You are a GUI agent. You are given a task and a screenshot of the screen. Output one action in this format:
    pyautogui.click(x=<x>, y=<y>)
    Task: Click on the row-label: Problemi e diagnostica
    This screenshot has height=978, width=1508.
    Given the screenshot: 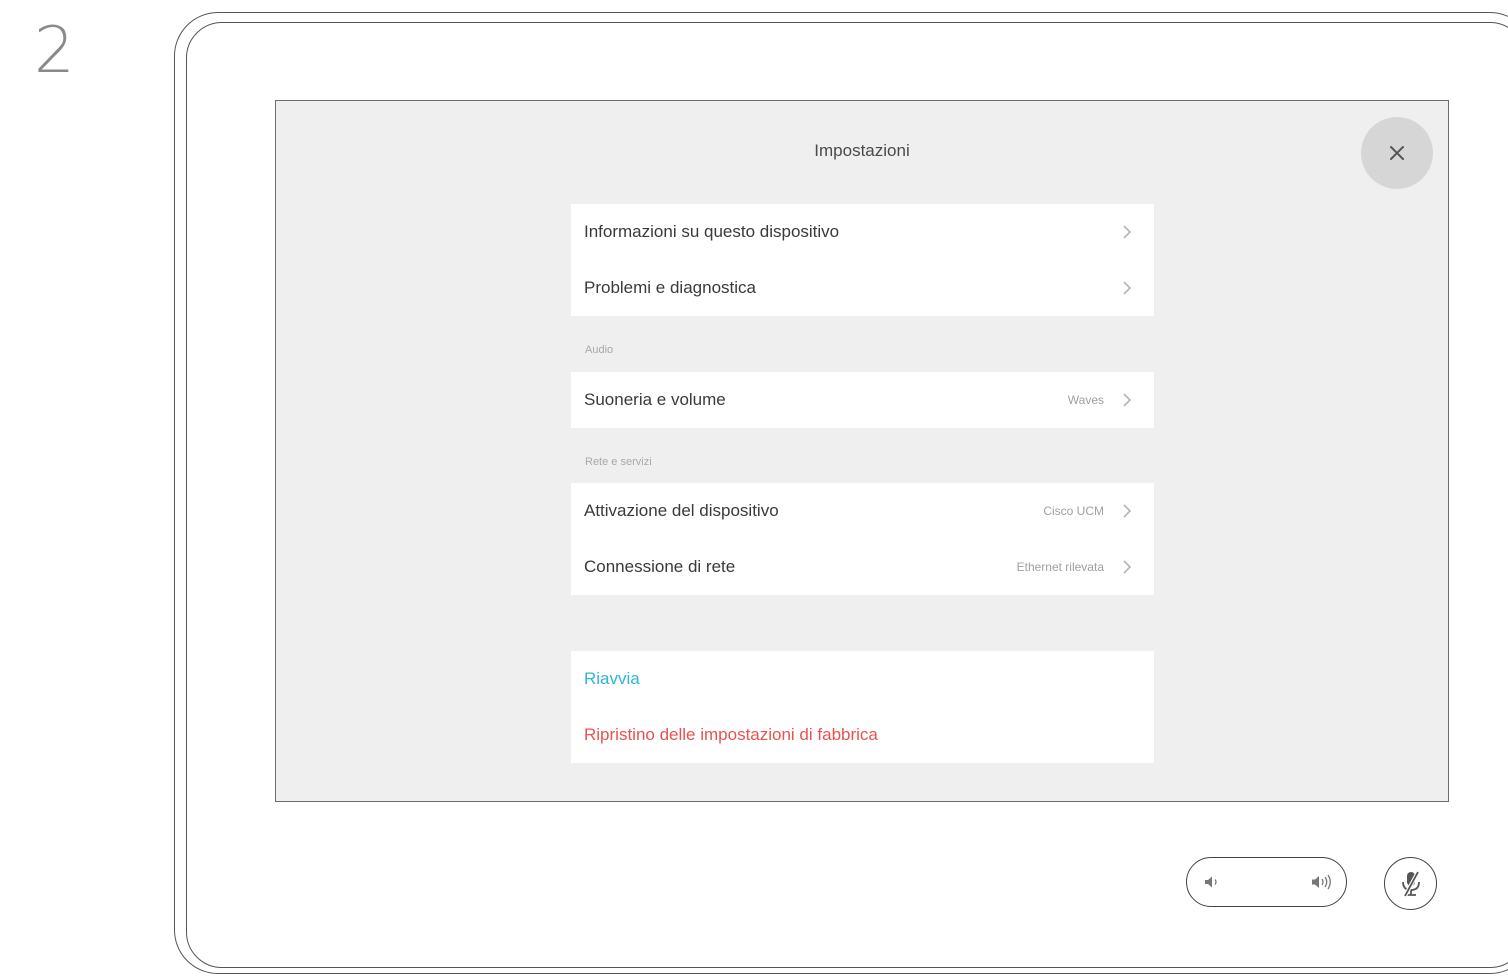 What is the action you would take?
    pyautogui.click(x=670, y=287)
    